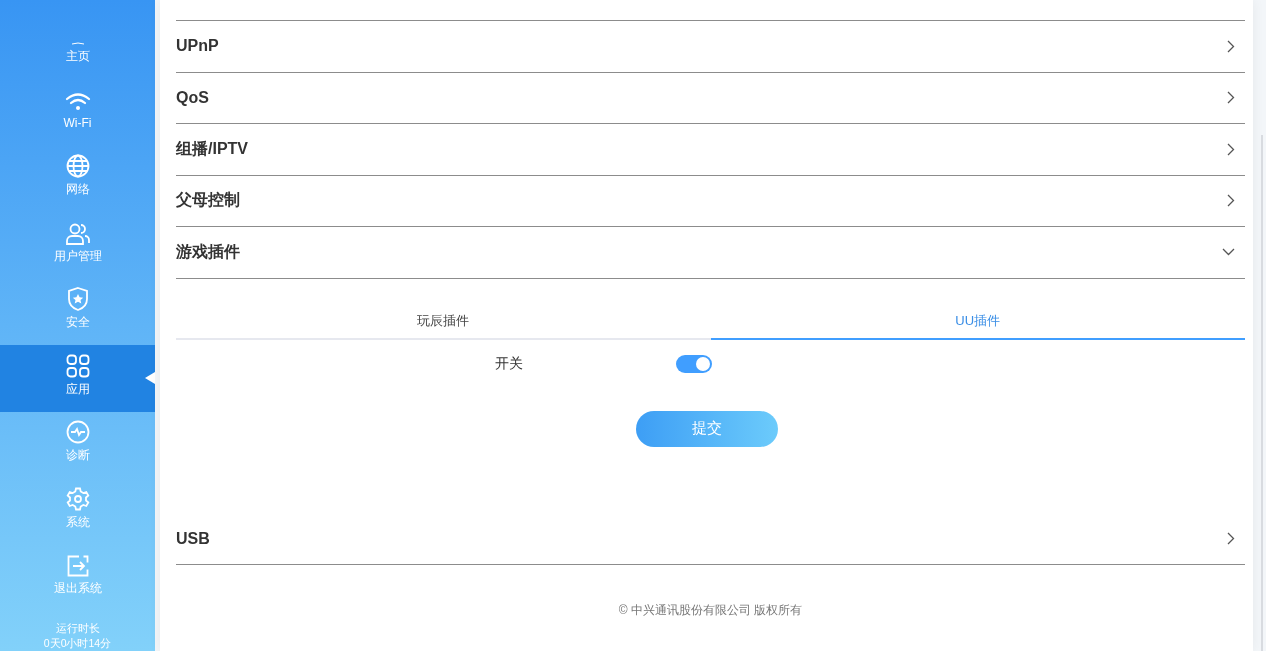 The image size is (1266, 651). What do you see at coordinates (77, 628) in the screenshot?
I see `uptime-label: 运行时长` at bounding box center [77, 628].